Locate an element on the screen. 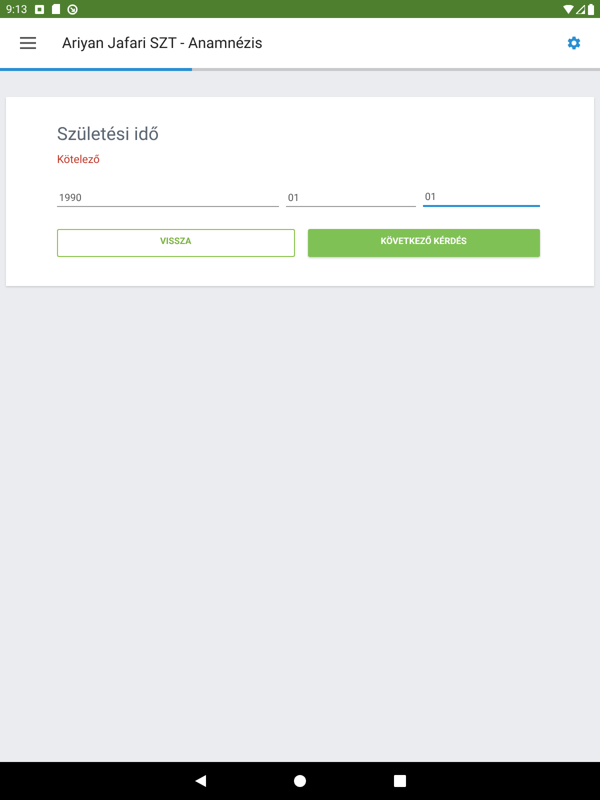 This screenshot has height=800, width=600. battery-icon is located at coordinates (591, 9).